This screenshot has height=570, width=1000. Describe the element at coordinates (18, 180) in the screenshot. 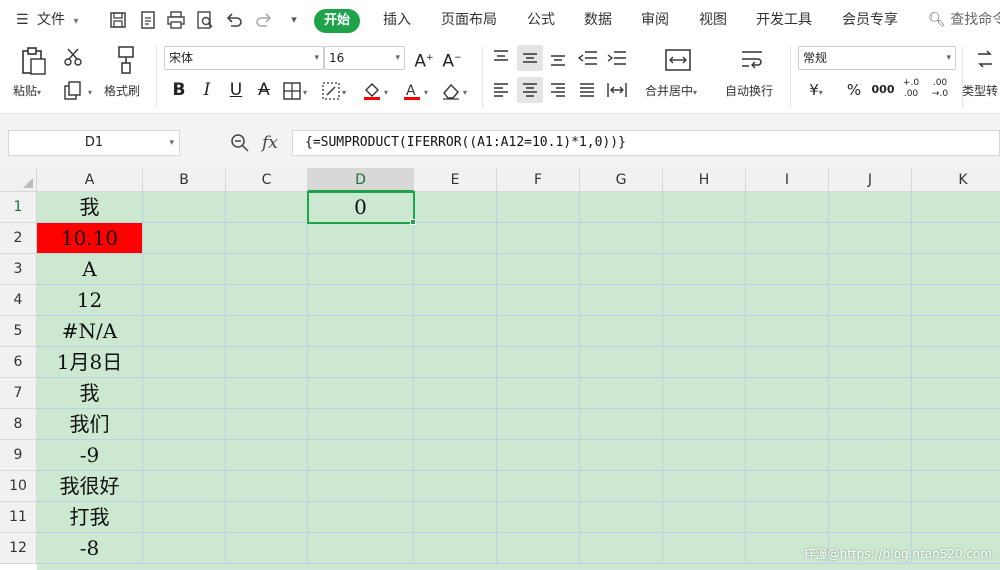

I see `select-all-corner` at that location.